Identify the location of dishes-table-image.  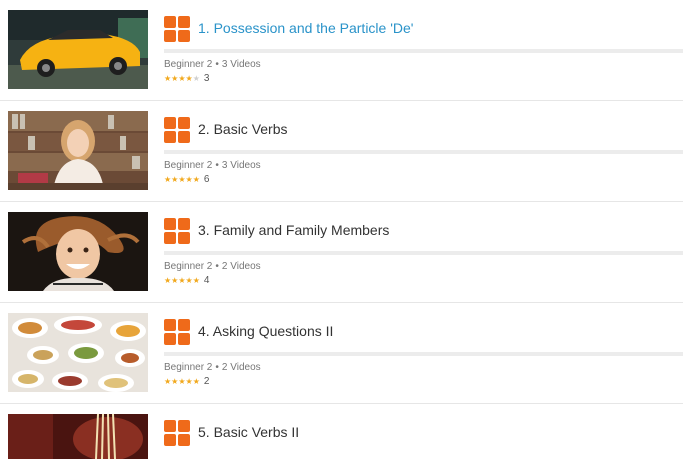
(78, 352).